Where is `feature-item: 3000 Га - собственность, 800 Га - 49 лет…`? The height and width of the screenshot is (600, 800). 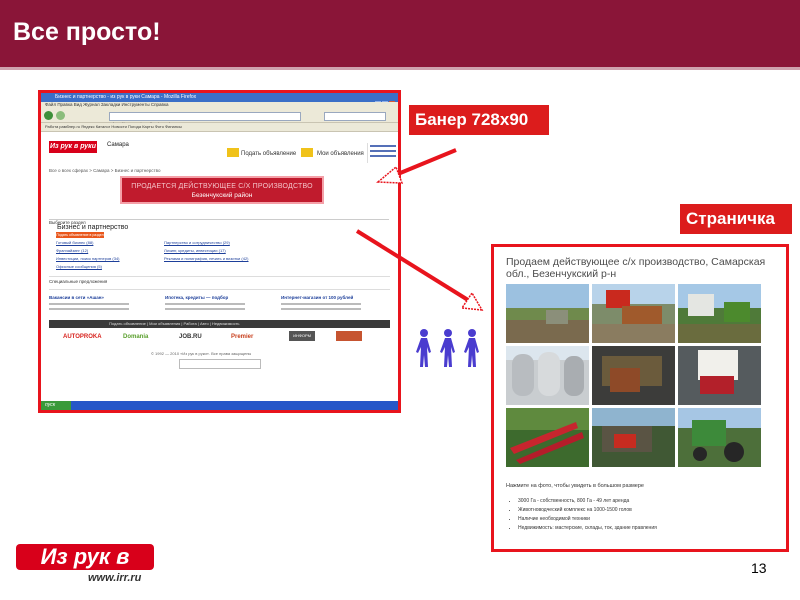 feature-item: 3000 Га - собственность, 800 Га - 49 лет… is located at coordinates (587, 501).